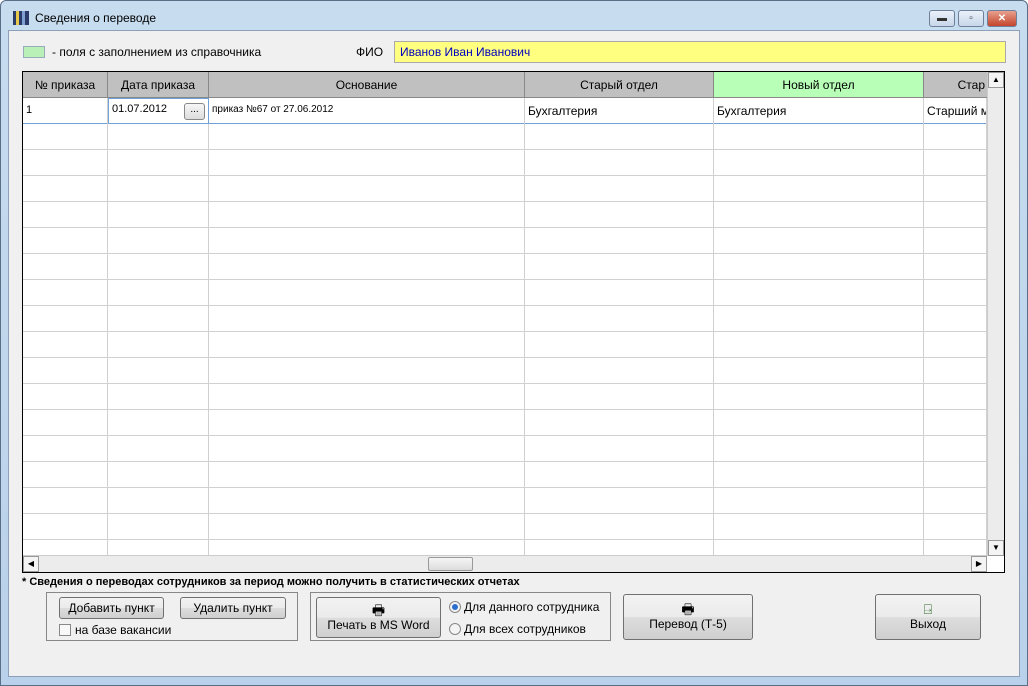 This screenshot has width=1028, height=686. What do you see at coordinates (233, 608) in the screenshot?
I see `delete-item-button: Удалить пункт` at bounding box center [233, 608].